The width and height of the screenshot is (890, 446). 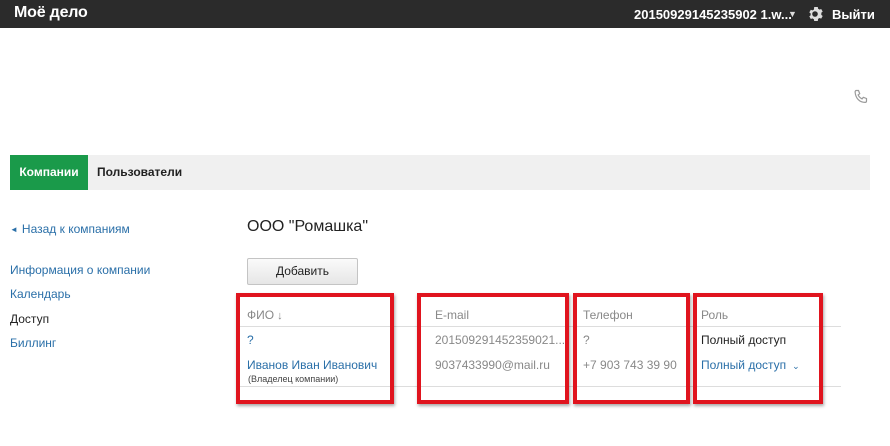 What do you see at coordinates (792, 14) in the screenshot?
I see `chevron-down-icon: ▼` at bounding box center [792, 14].